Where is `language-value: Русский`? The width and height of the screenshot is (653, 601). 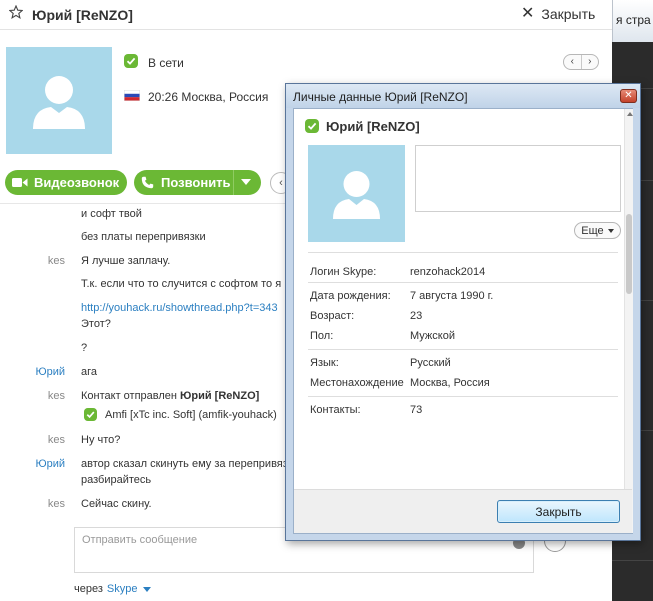
language-value: Русский is located at coordinates (430, 363).